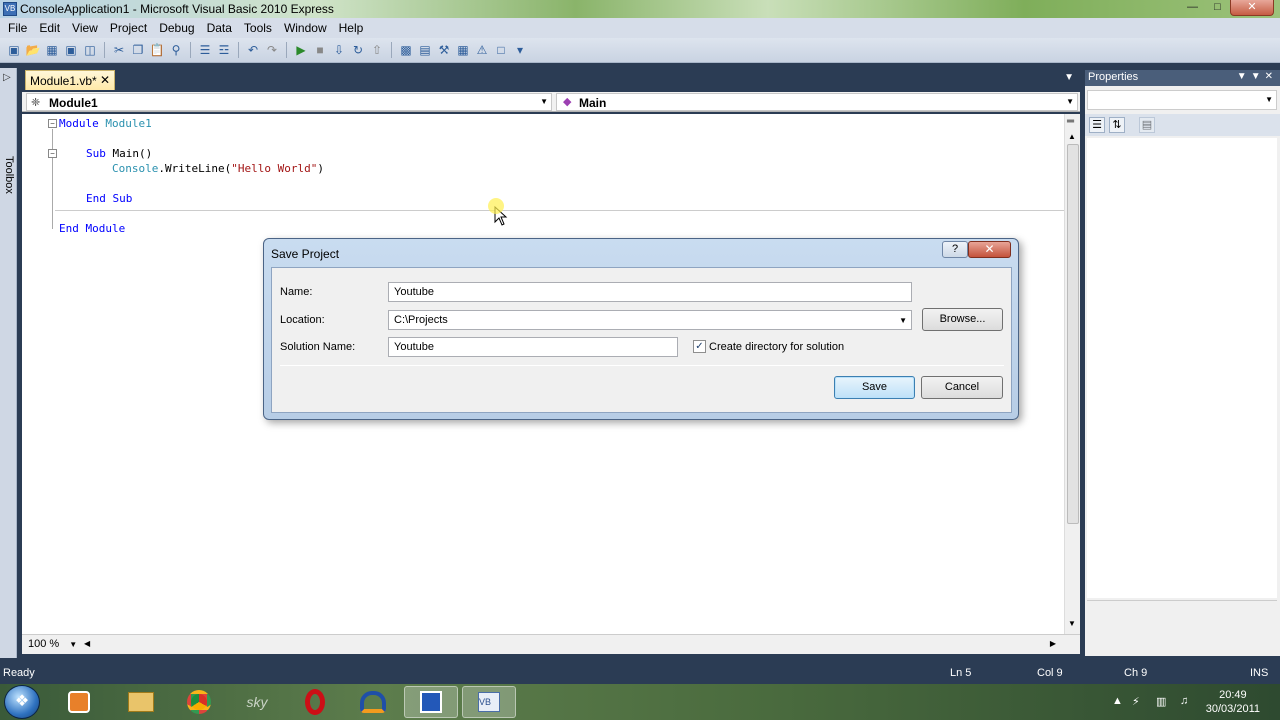 This screenshot has height=720, width=1280. Describe the element at coordinates (650, 320) in the screenshot. I see `location-combobox: C:\Projects ▼` at that location.